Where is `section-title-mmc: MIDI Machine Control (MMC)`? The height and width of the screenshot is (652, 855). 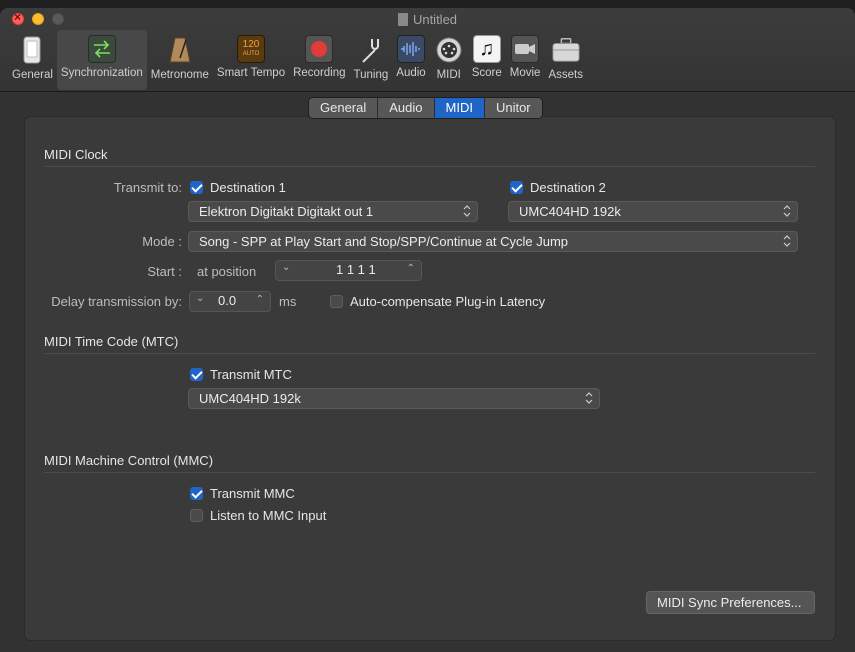
section-title-mmc: MIDI Machine Control (MMC) is located at coordinates (129, 460).